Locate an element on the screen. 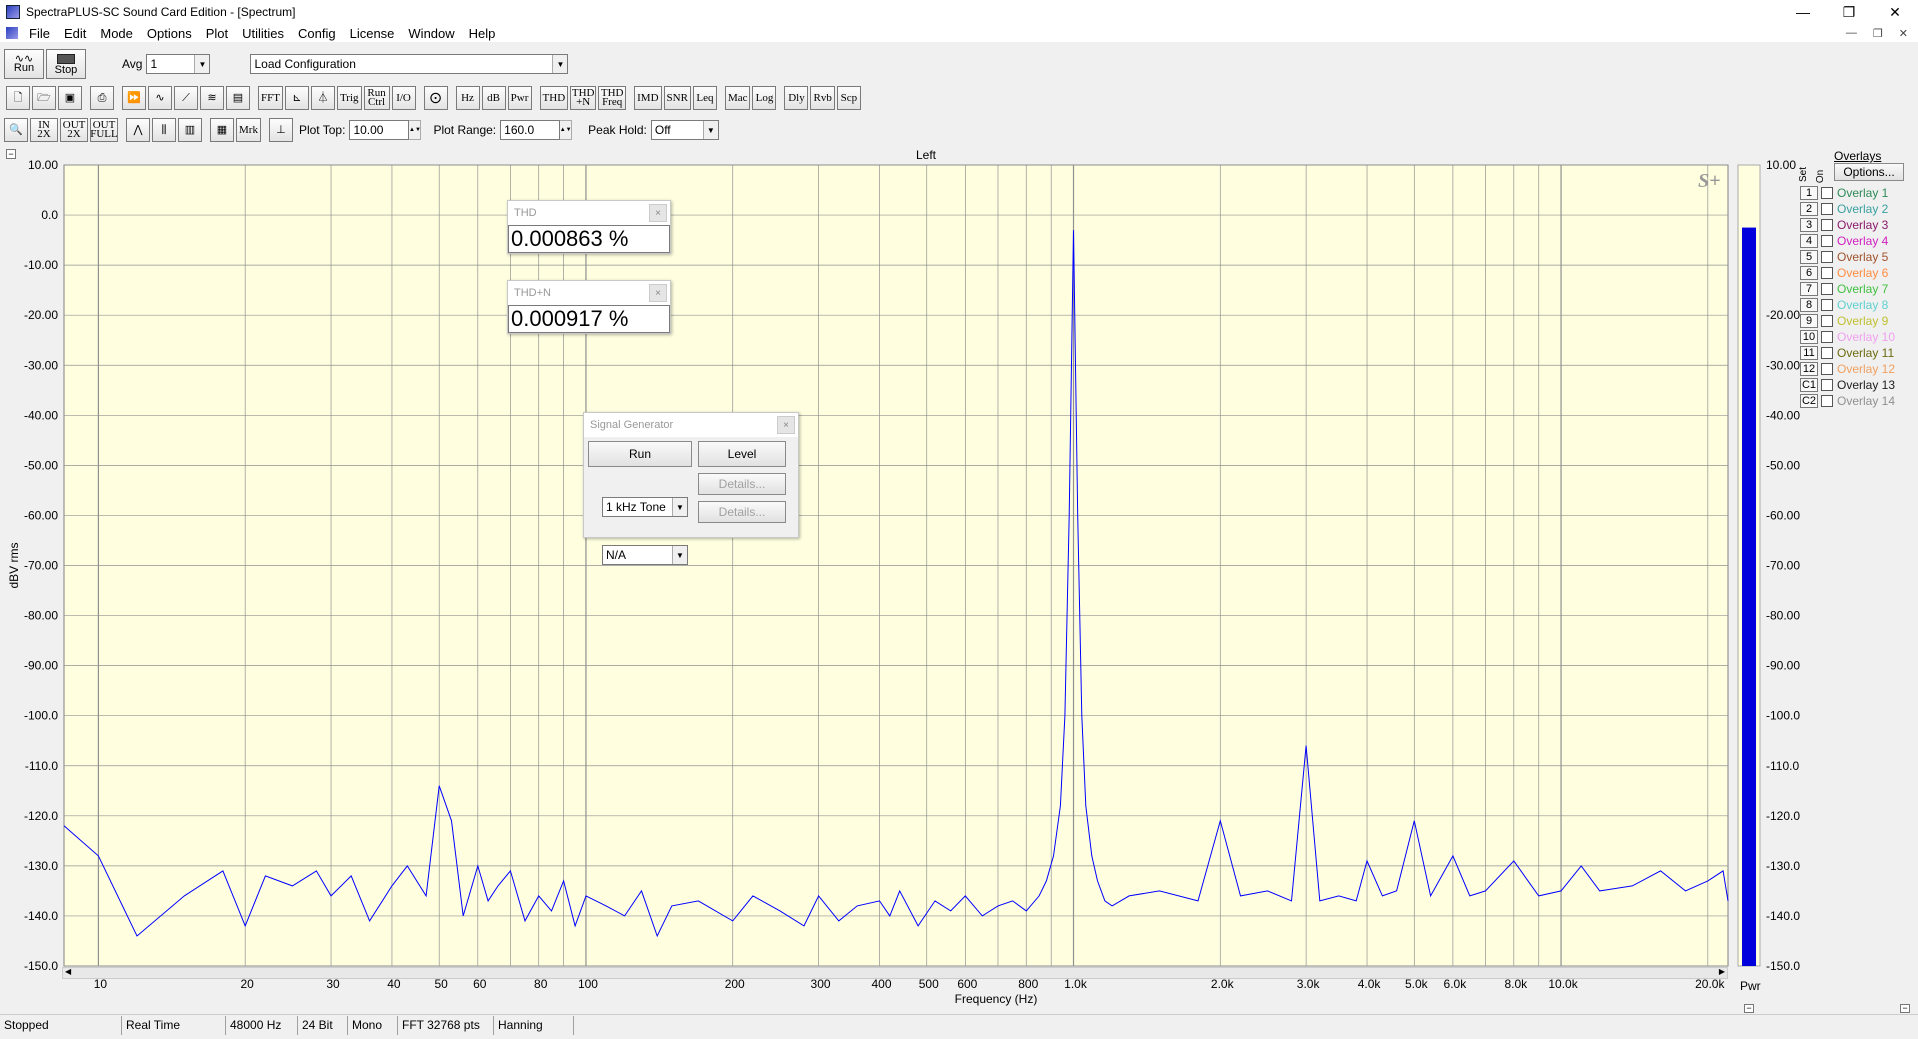 The width and height of the screenshot is (1918, 1039). overlay-set-button: 5 is located at coordinates (1809, 257).